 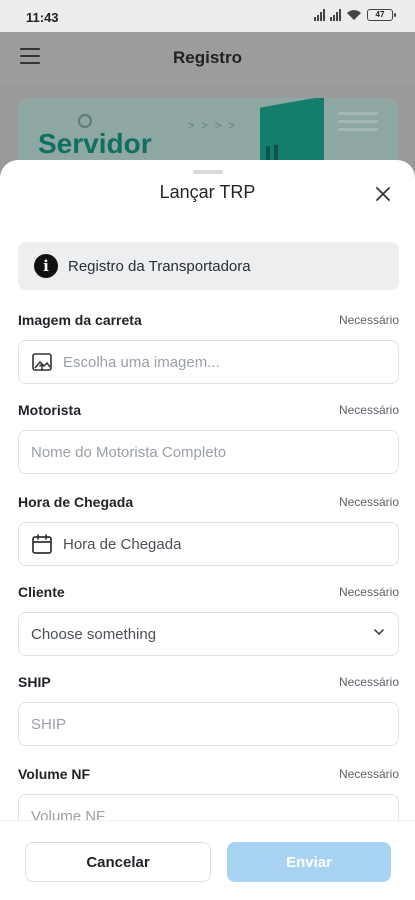 What do you see at coordinates (49, 410) in the screenshot?
I see `field-label: Motorista` at bounding box center [49, 410].